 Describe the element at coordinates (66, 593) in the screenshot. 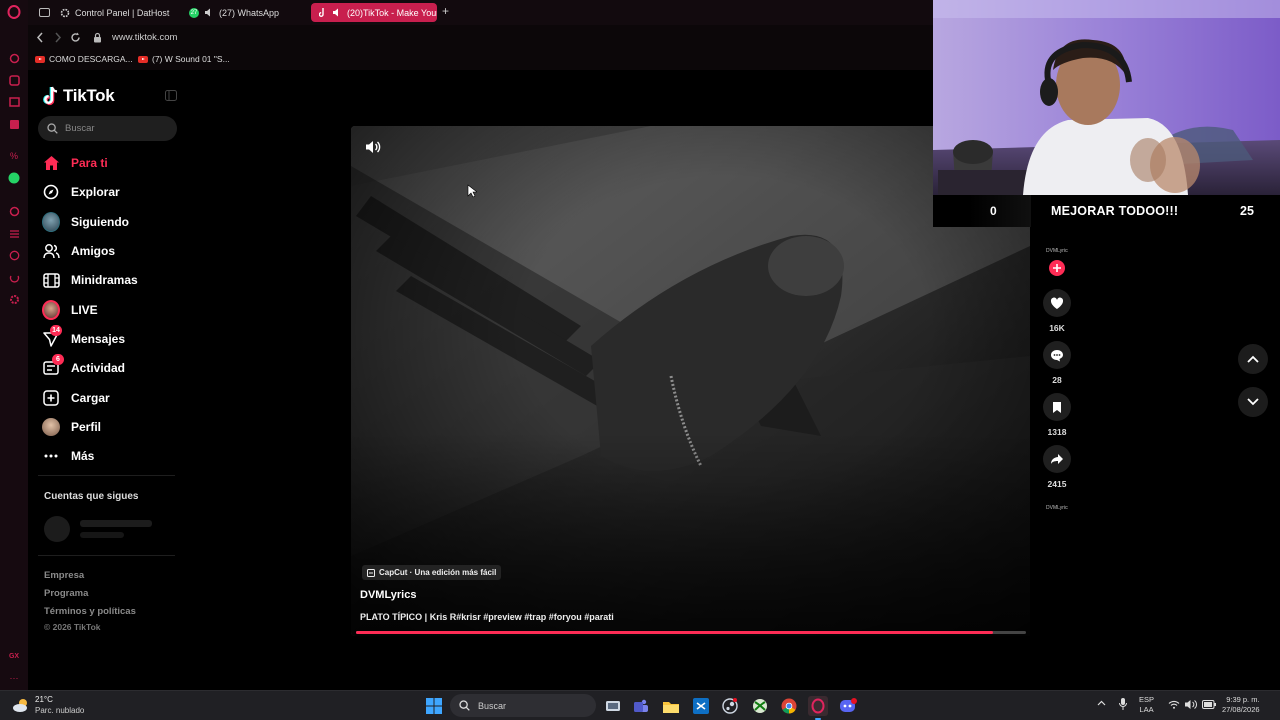

I see `footer-link: Programa` at that location.